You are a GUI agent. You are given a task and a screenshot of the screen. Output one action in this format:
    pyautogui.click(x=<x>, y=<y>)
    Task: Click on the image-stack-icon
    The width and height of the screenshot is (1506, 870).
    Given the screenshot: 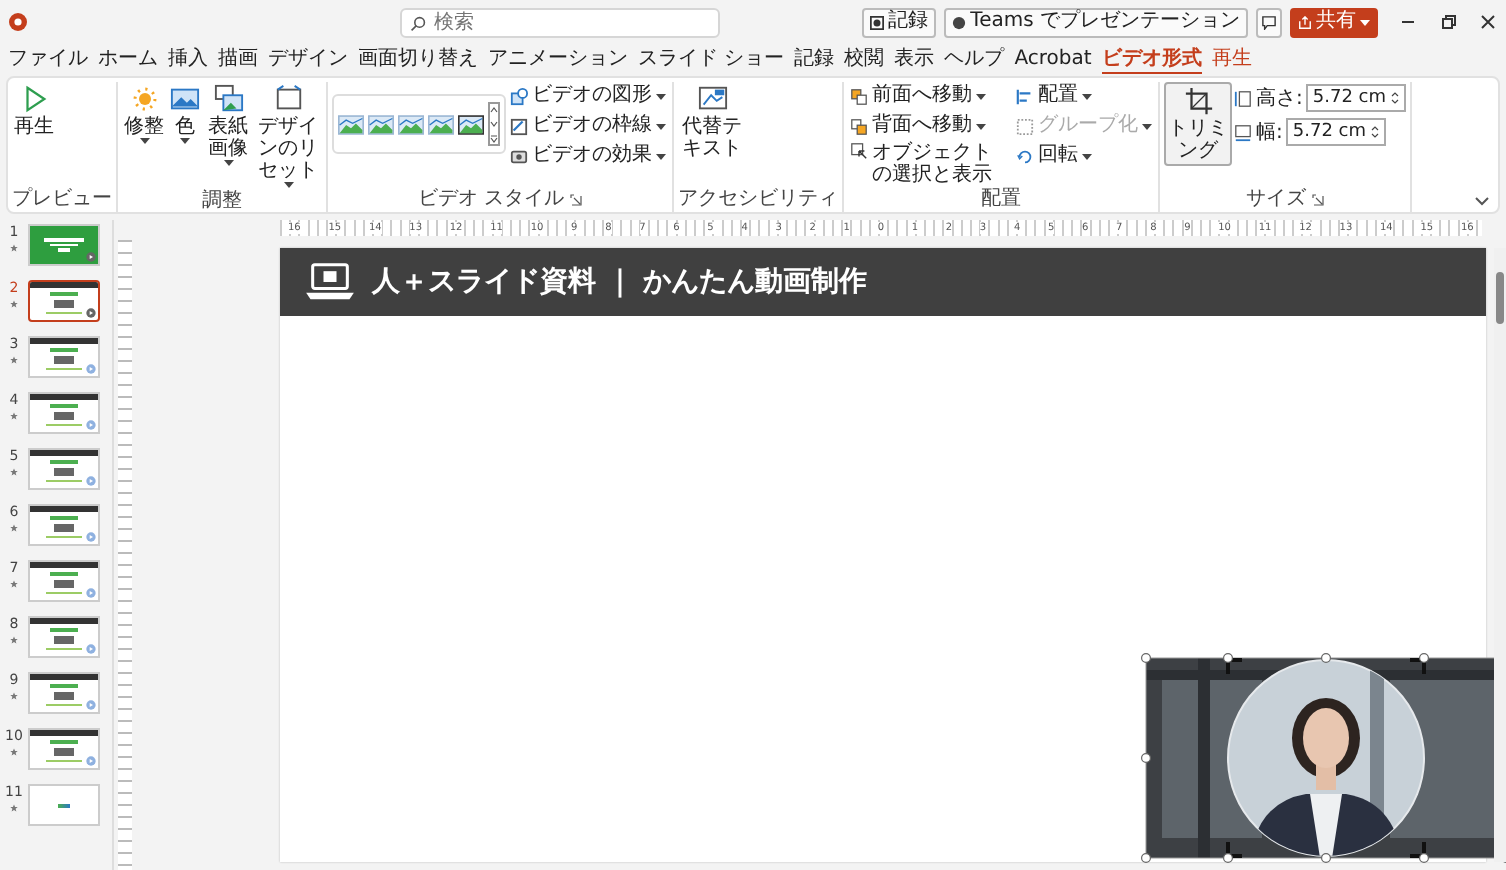 What is the action you would take?
    pyautogui.click(x=228, y=99)
    